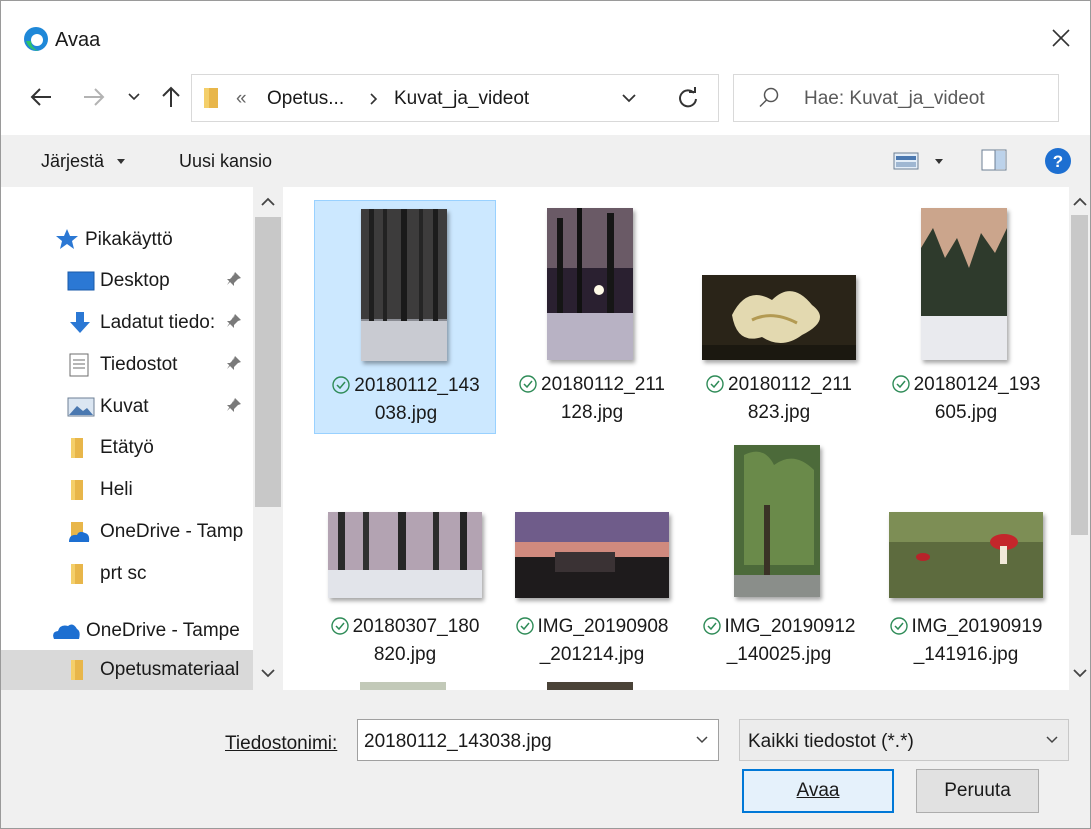 Image resolution: width=1091 pixels, height=829 pixels. What do you see at coordinates (1052, 740) in the screenshot?
I see `file-type-chevron-icon` at bounding box center [1052, 740].